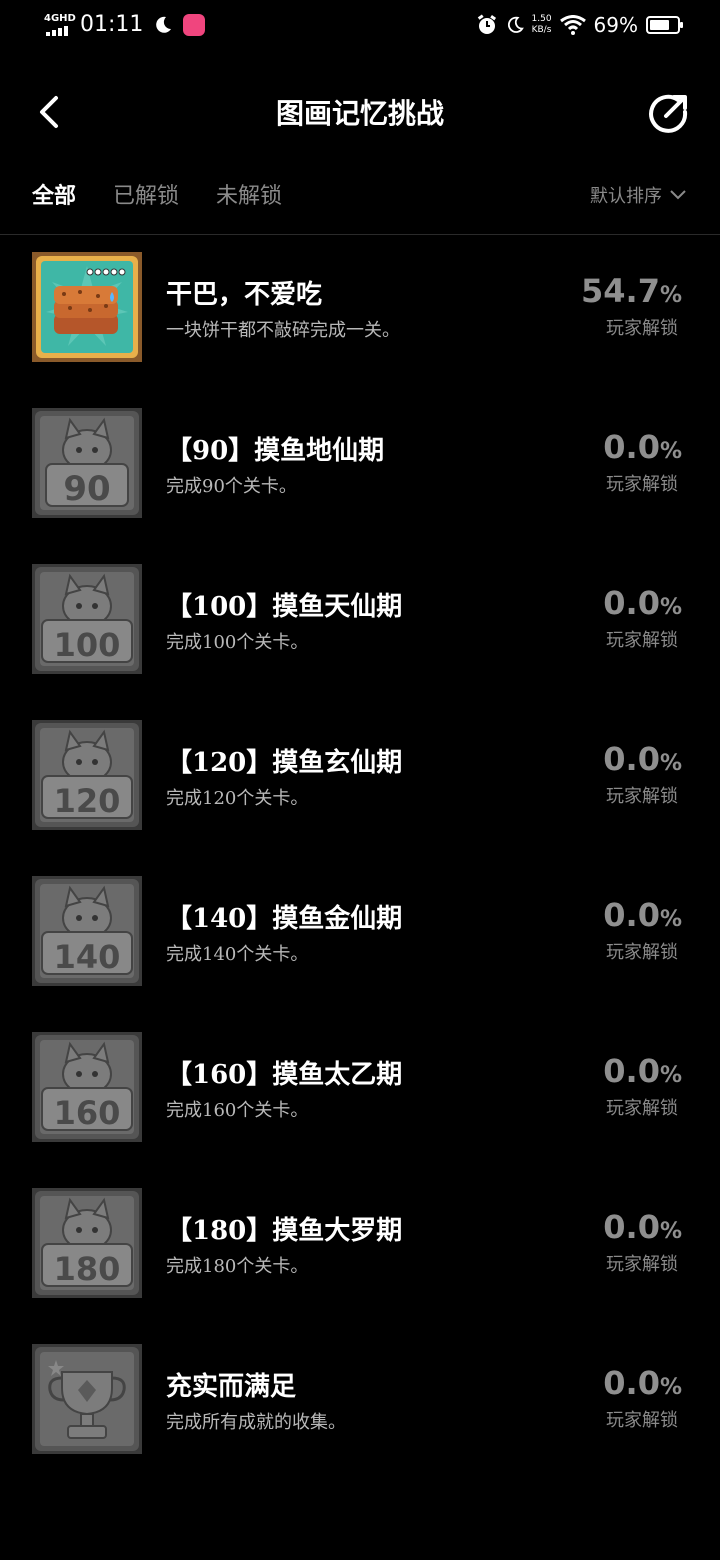 This screenshot has width=720, height=1560. Describe the element at coordinates (231, 1387) in the screenshot. I see `achievement-title: 充实而满足` at that location.